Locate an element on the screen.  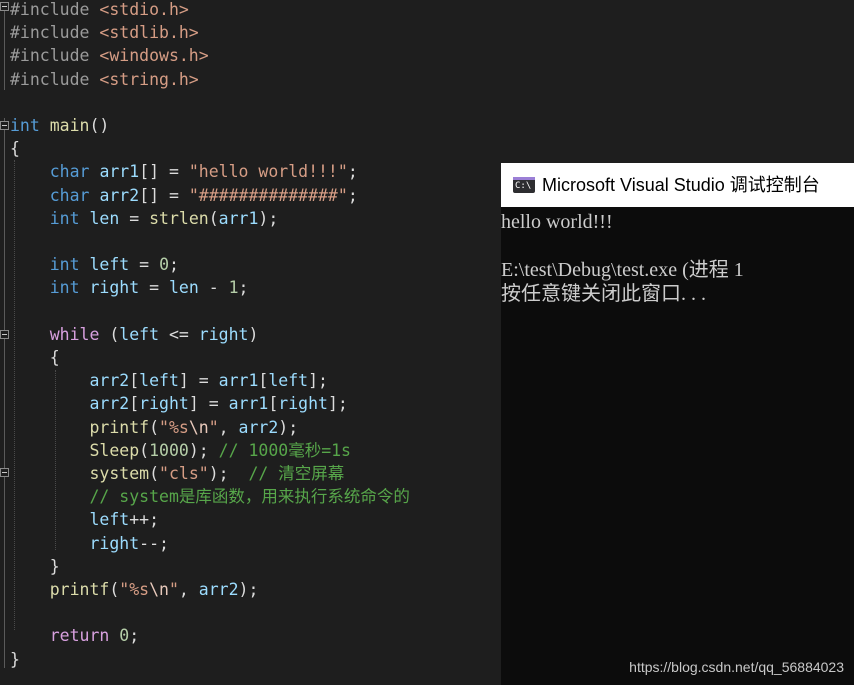
code-token: () is located at coordinates (99, 125).